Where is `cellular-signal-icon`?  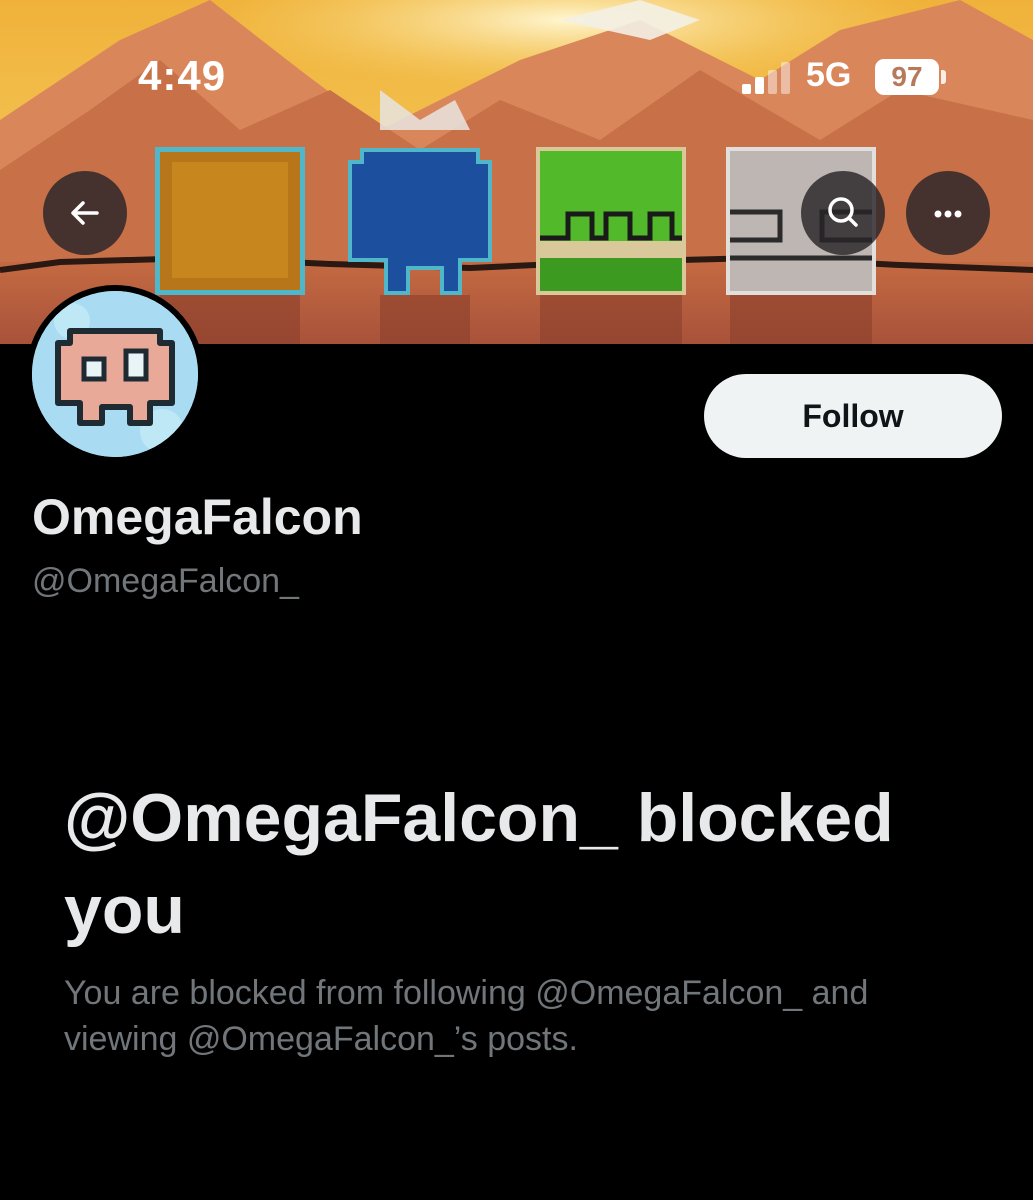
cellular-signal-icon is located at coordinates (766, 78).